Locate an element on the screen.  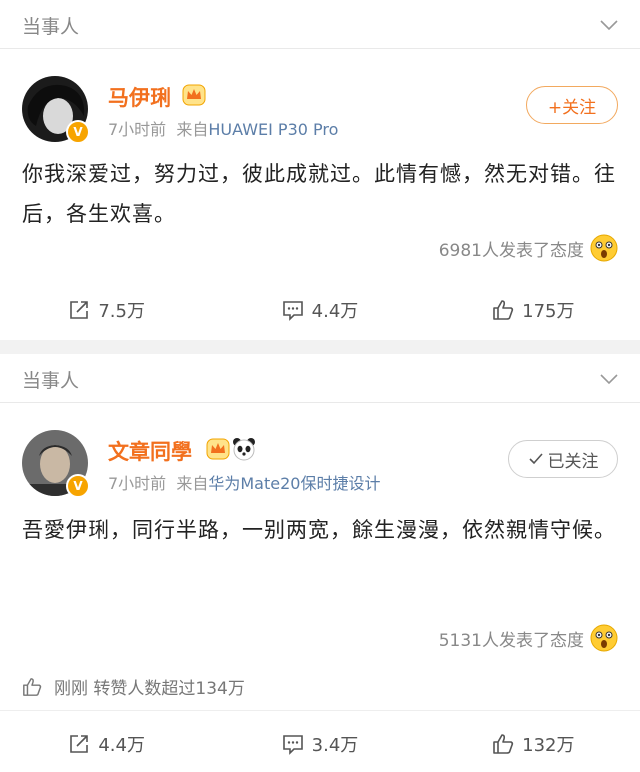
post1-header: 当事人 is located at coordinates (320, 24).